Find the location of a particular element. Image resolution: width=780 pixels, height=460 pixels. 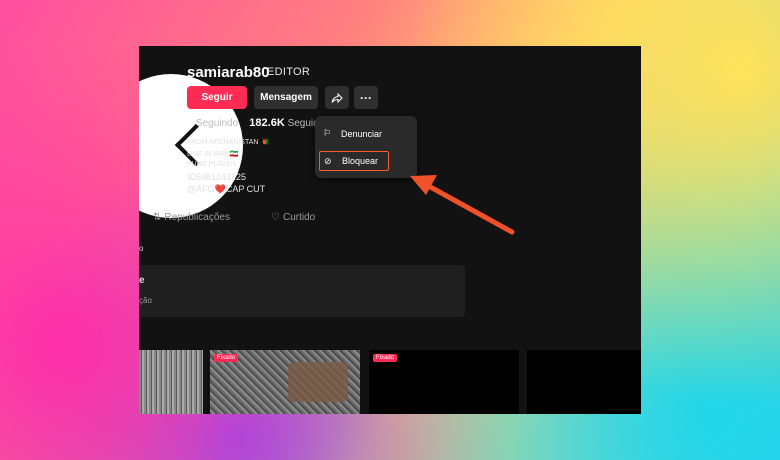

tab-label: Republicações is located at coordinates (197, 217).